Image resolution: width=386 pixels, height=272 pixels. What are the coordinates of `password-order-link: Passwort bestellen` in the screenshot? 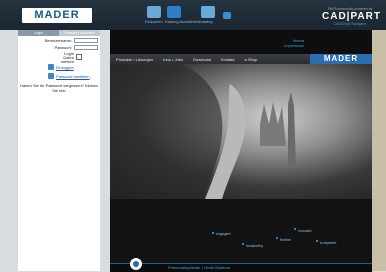 It's located at (73, 76).